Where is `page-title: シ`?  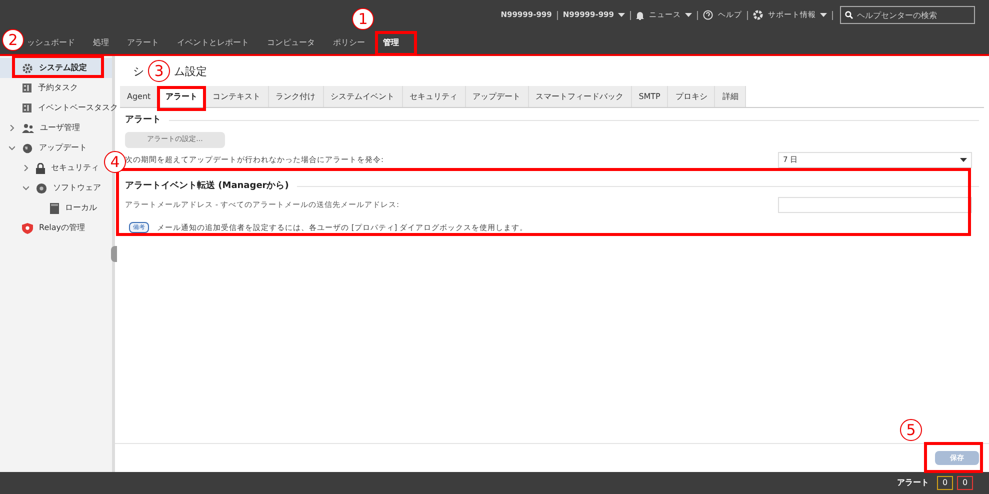
page-title: シ is located at coordinates (138, 72).